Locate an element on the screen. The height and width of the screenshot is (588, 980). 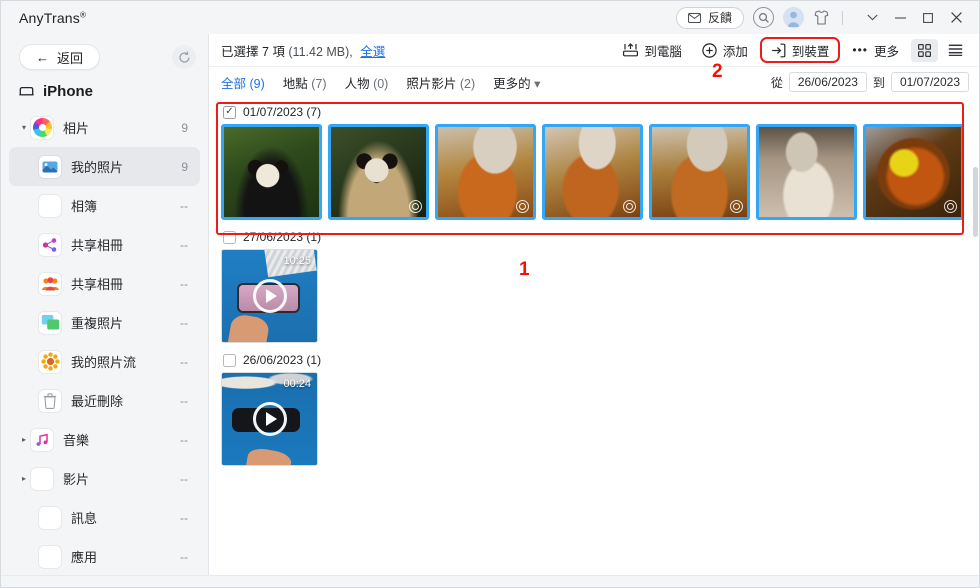
sidebar-item-music: ▸ 音樂 -- is located at coordinates (104, 439).